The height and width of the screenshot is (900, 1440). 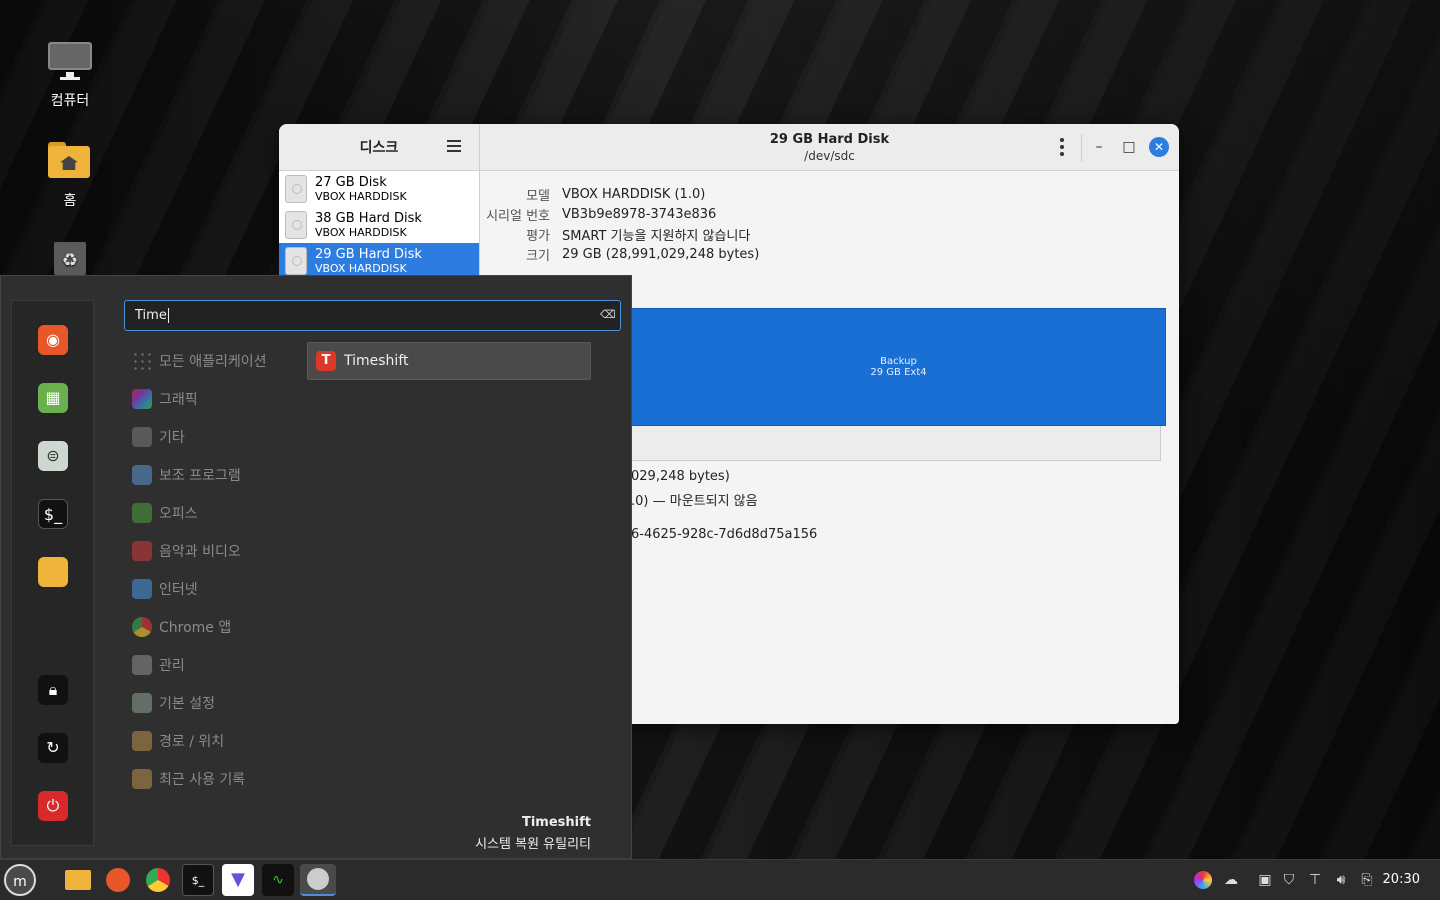 What do you see at coordinates (318, 880) in the screenshot?
I see `disks-taskbar-icon` at bounding box center [318, 880].